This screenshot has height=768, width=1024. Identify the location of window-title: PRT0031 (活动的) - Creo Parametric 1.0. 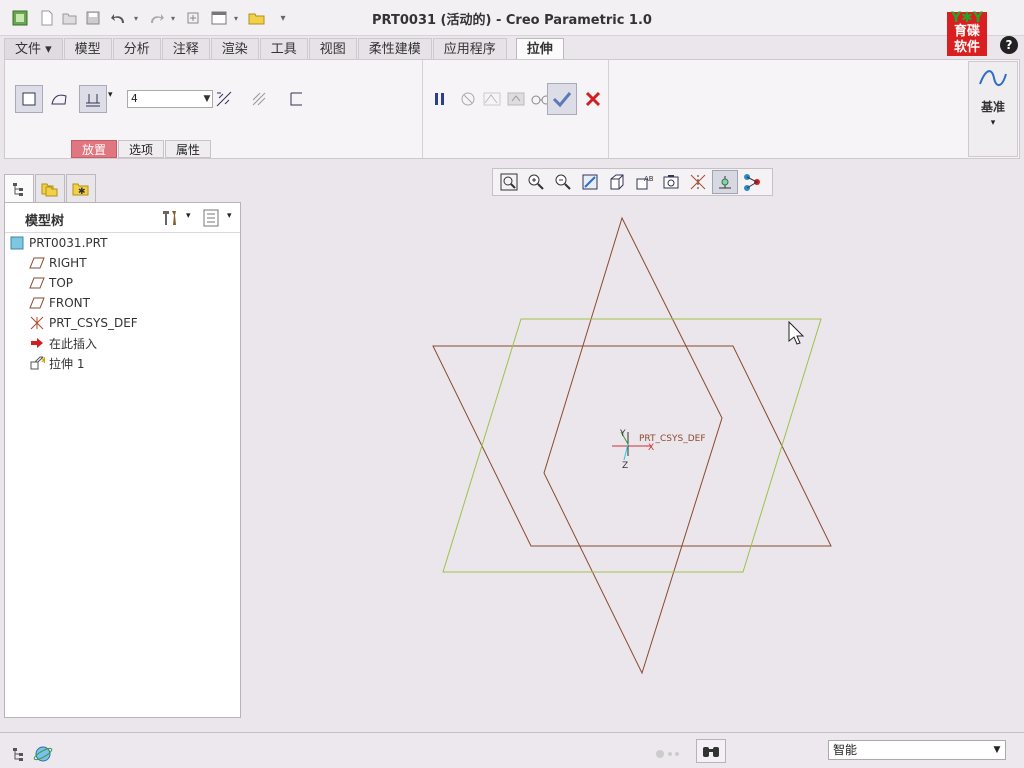
(512, 20).